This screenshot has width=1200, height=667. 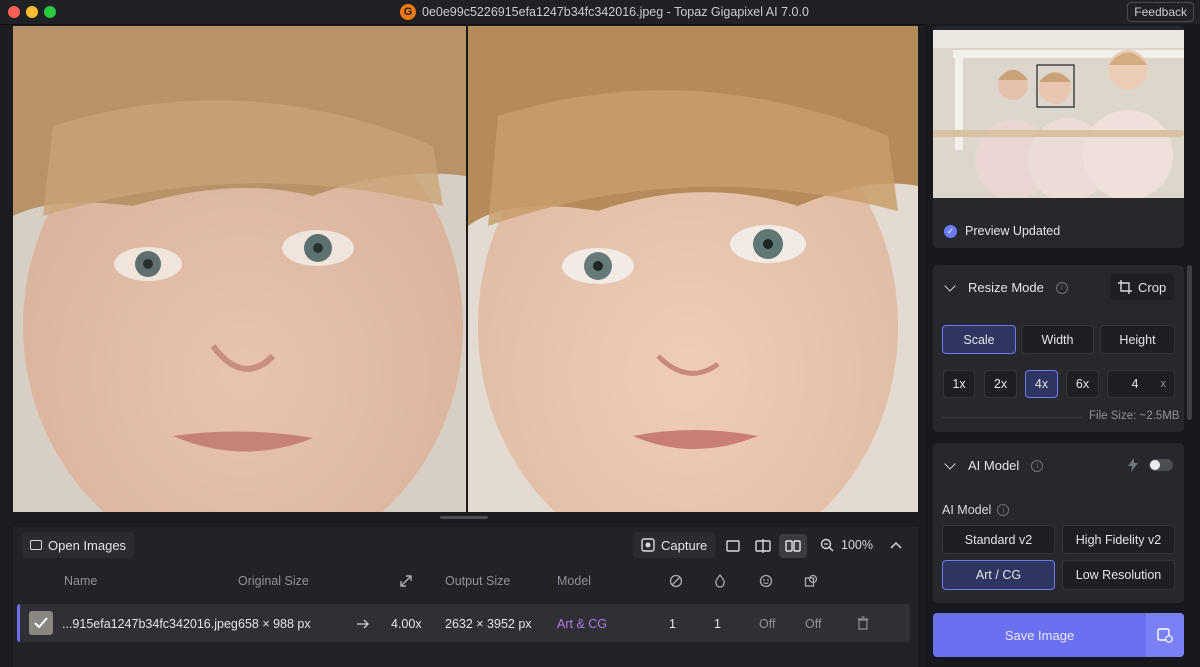 What do you see at coordinates (406, 581) in the screenshot?
I see `expand-scale-icon` at bounding box center [406, 581].